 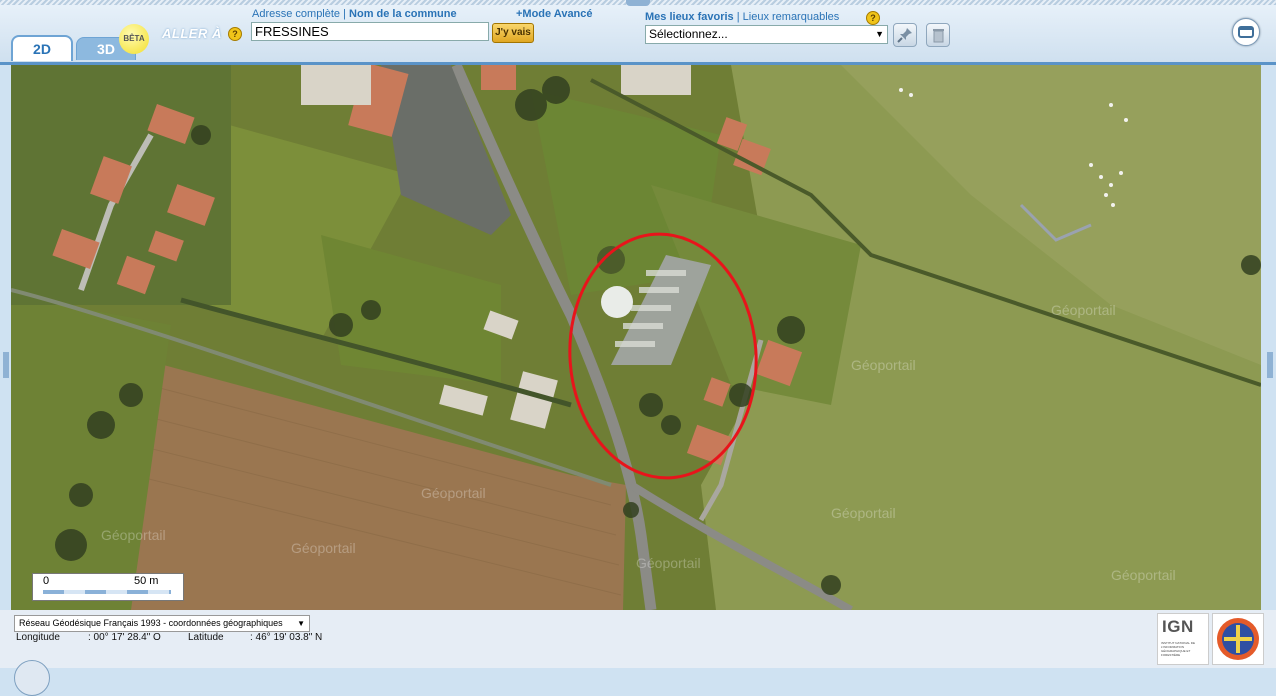 I want to click on scale-start-label: 0, so click(x=46, y=581).